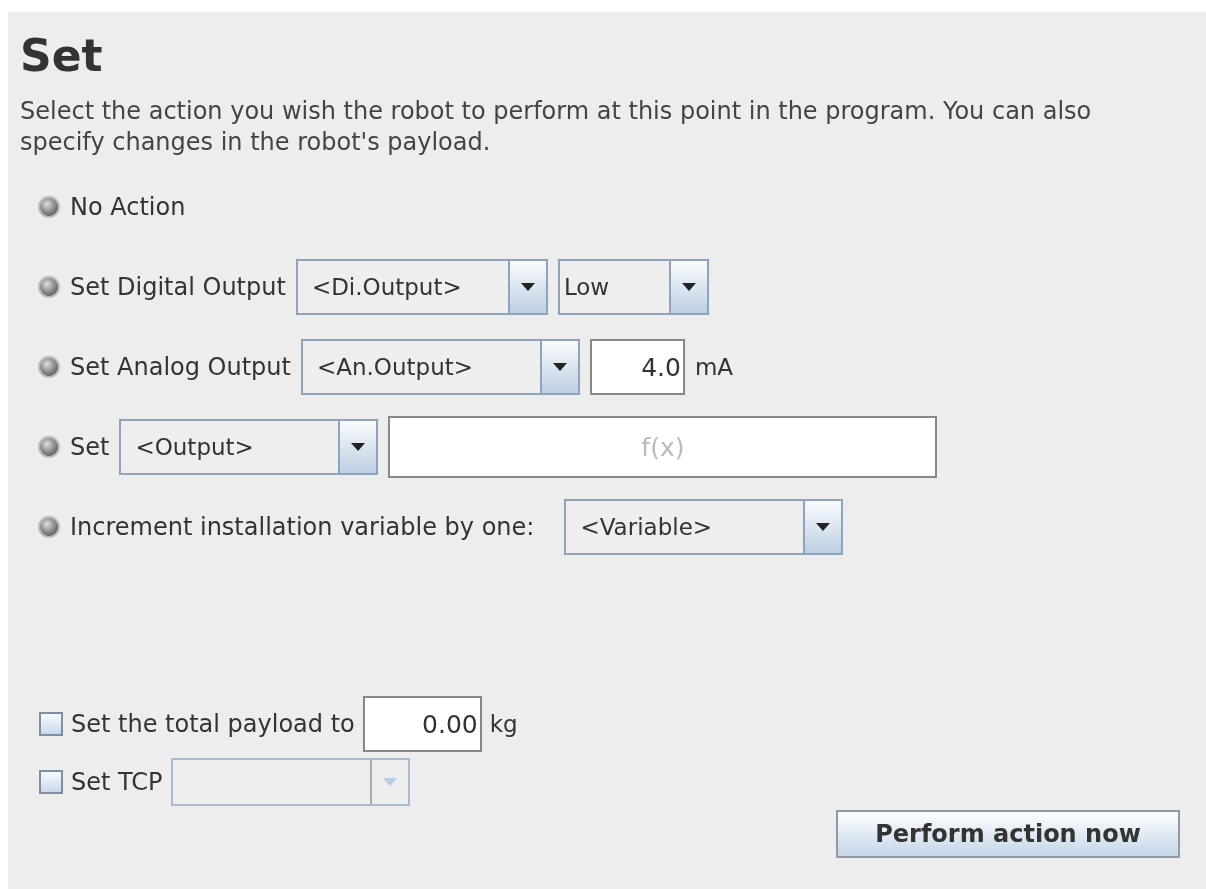 This screenshot has width=1206, height=889. I want to click on number-field: 0.00, so click(422, 724).